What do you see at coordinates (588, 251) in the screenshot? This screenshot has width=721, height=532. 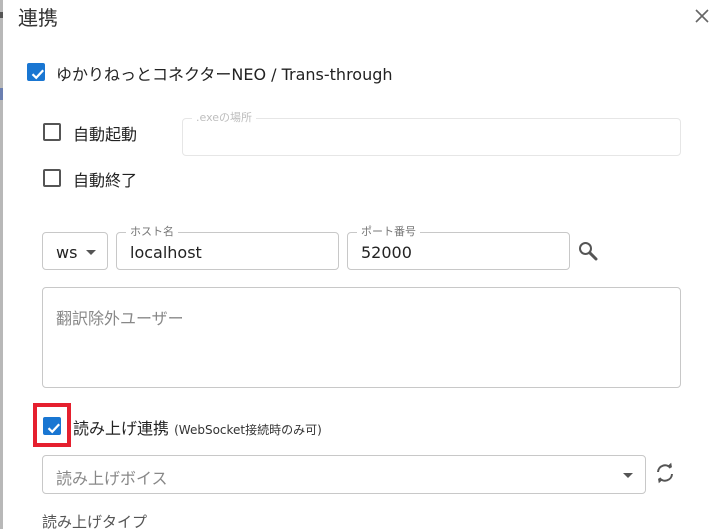 I see `search-icon` at bounding box center [588, 251].